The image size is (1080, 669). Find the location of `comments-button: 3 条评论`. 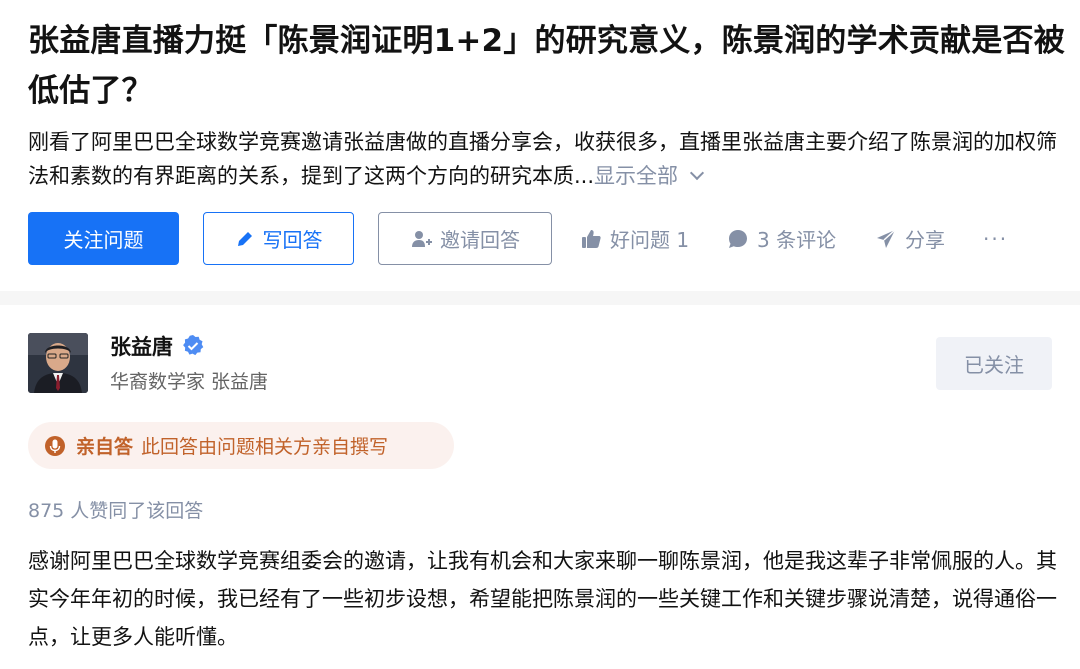

comments-button: 3 条评论 is located at coordinates (781, 238).